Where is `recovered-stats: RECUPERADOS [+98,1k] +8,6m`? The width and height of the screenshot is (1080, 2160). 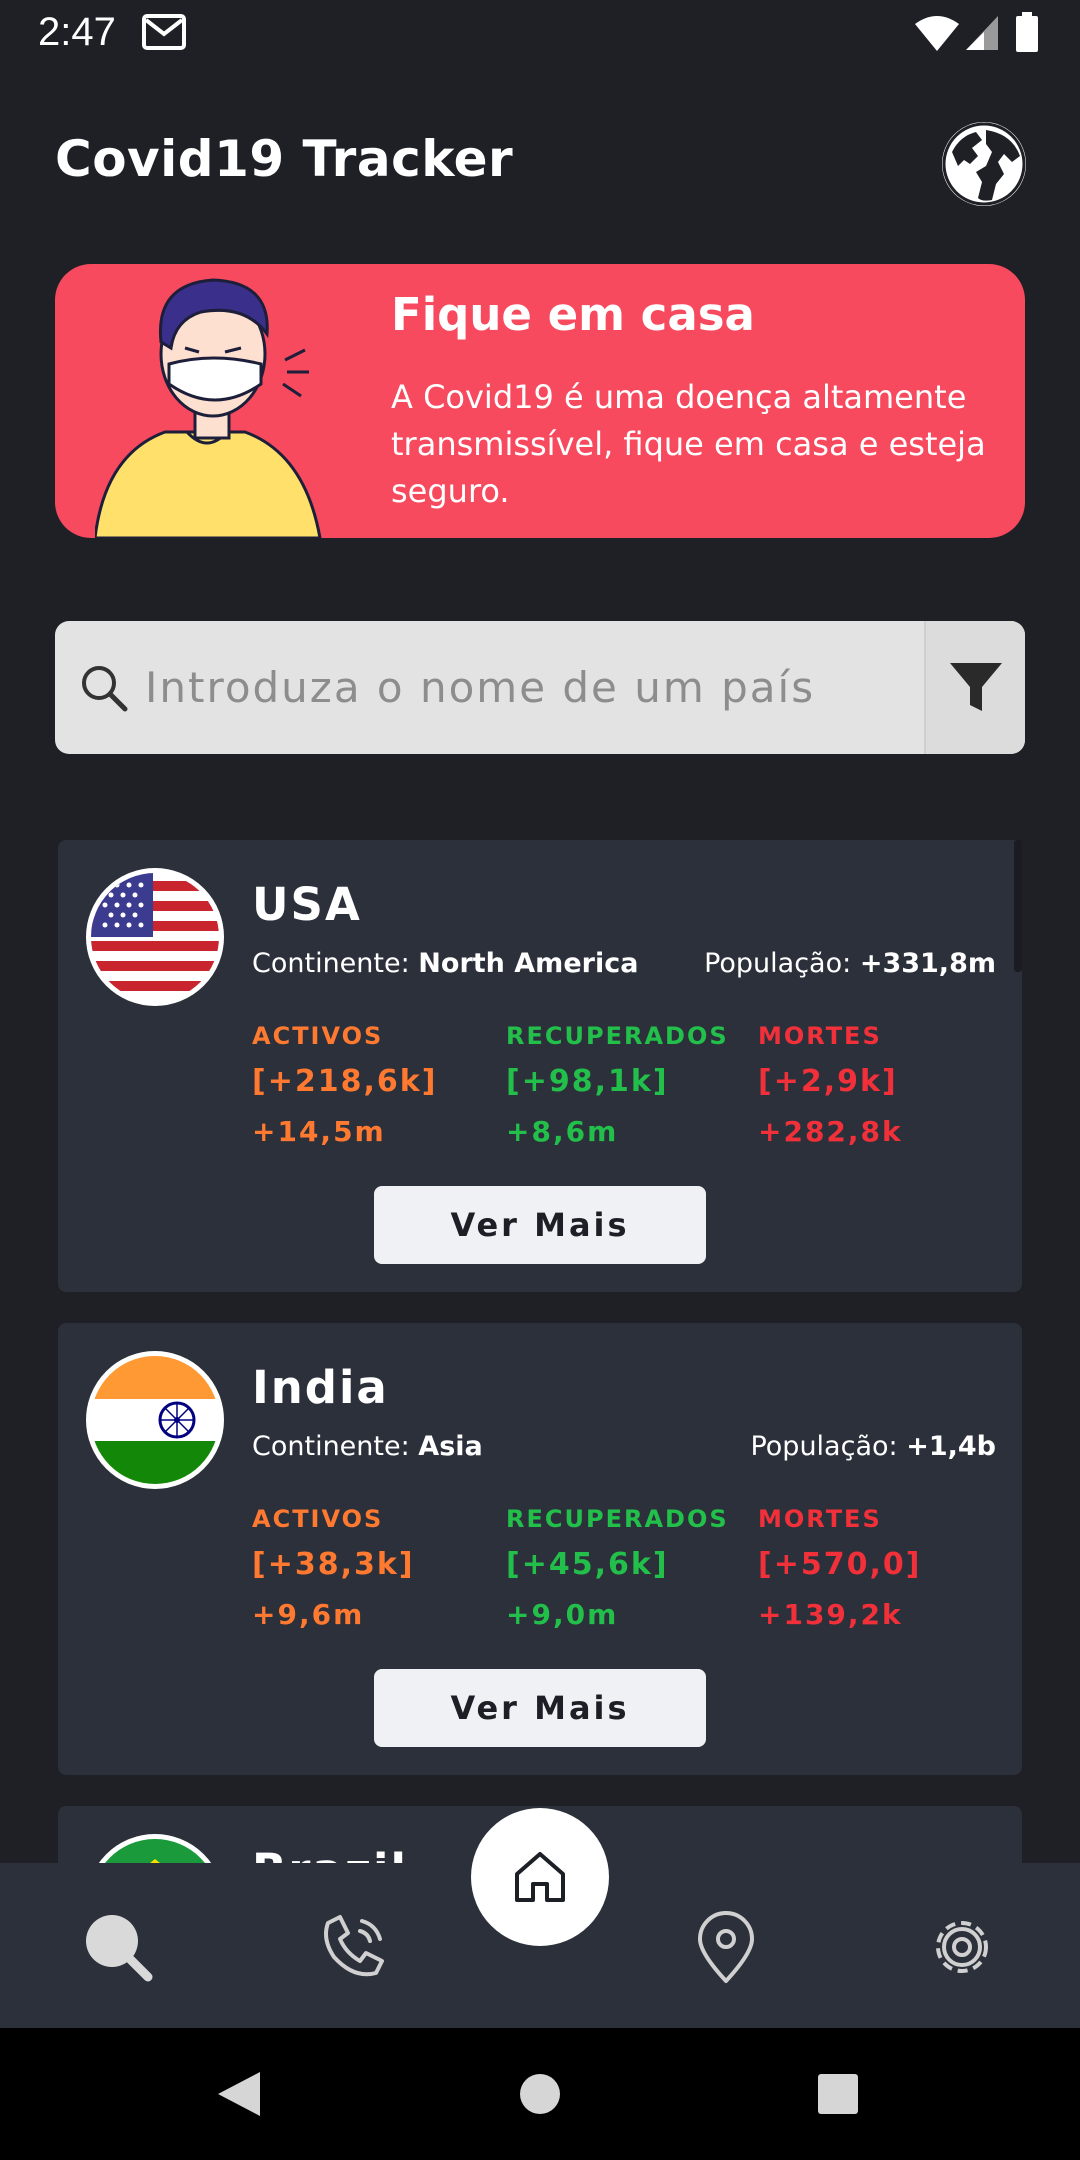 recovered-stats: RECUPERADOS [+98,1k] +8,6m is located at coordinates (617, 1085).